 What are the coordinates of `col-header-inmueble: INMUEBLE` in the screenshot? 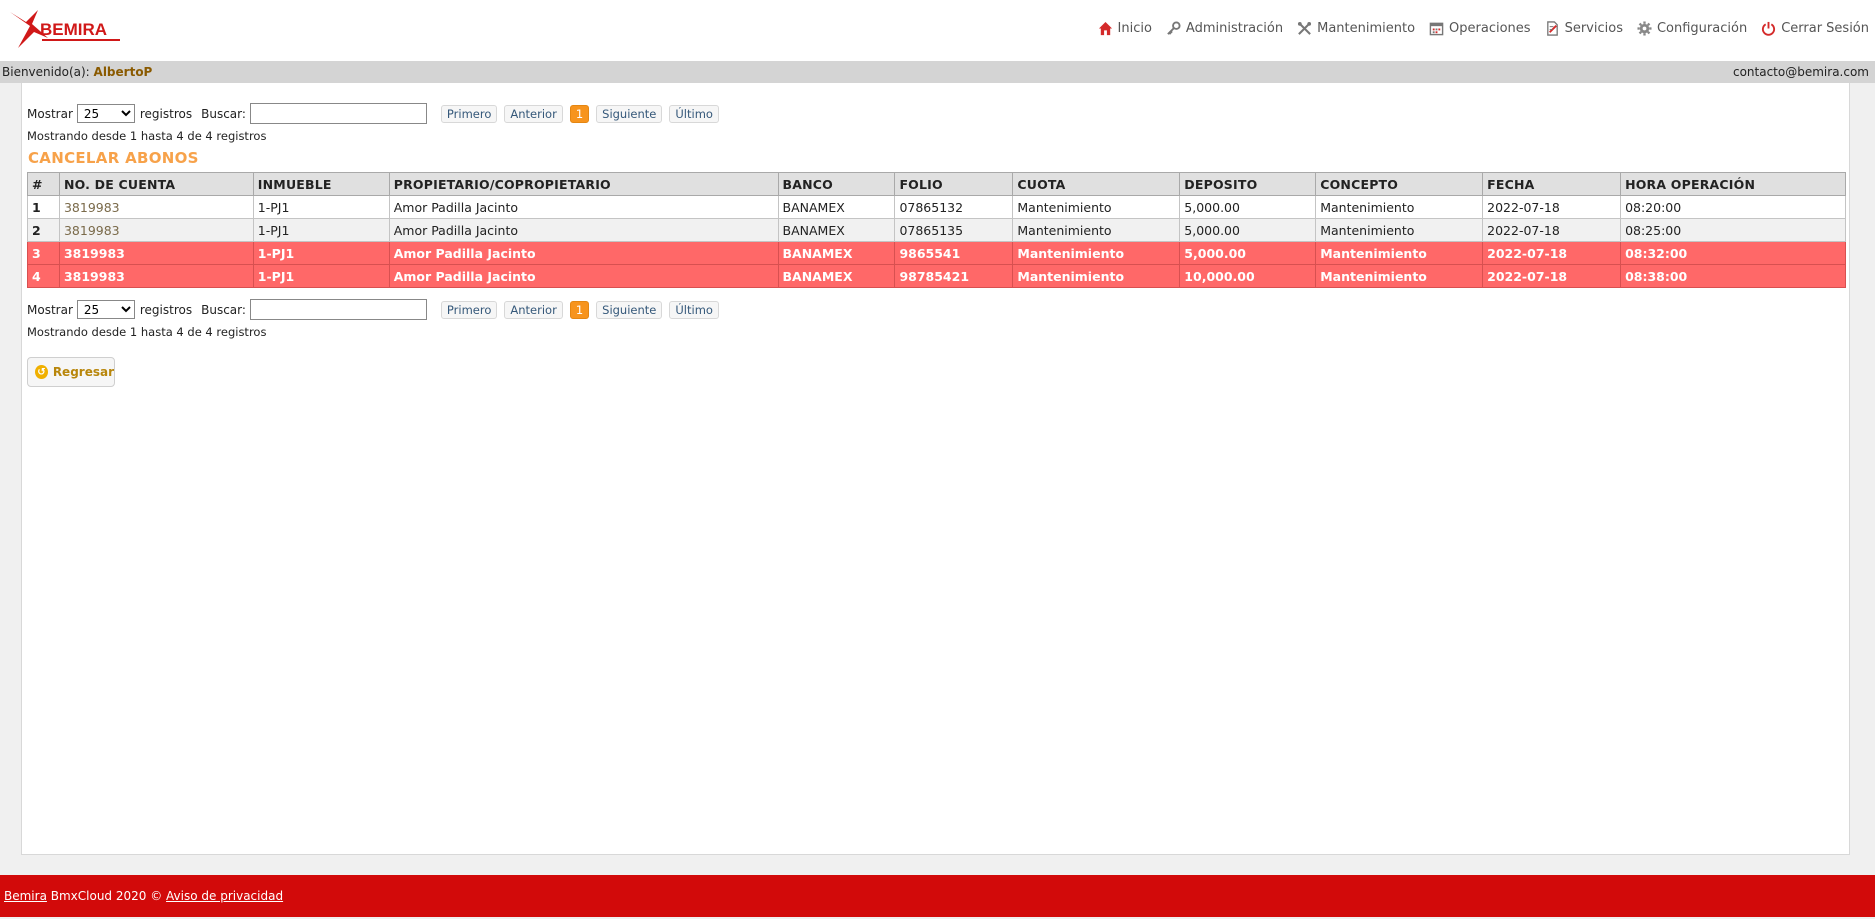 It's located at (321, 184).